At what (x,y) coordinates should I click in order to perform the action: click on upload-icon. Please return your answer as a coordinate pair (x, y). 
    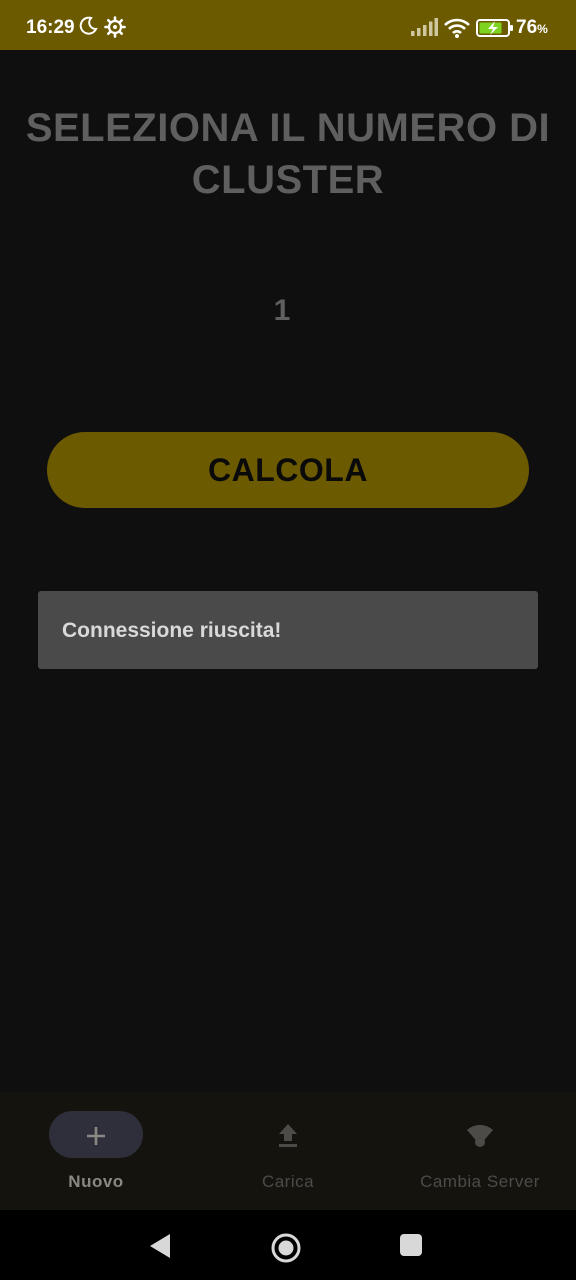
    Looking at the image, I should click on (288, 1136).